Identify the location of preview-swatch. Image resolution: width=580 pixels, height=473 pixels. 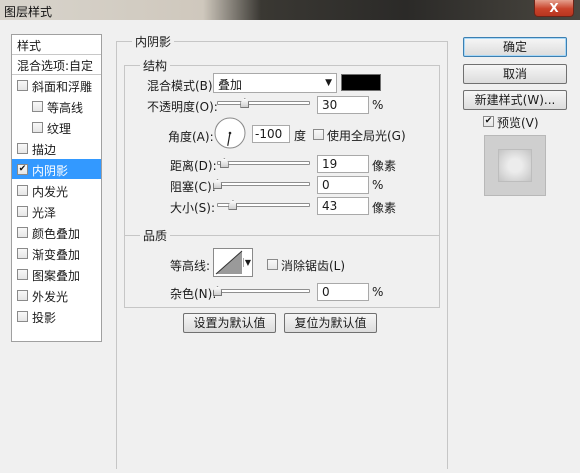
(515, 165).